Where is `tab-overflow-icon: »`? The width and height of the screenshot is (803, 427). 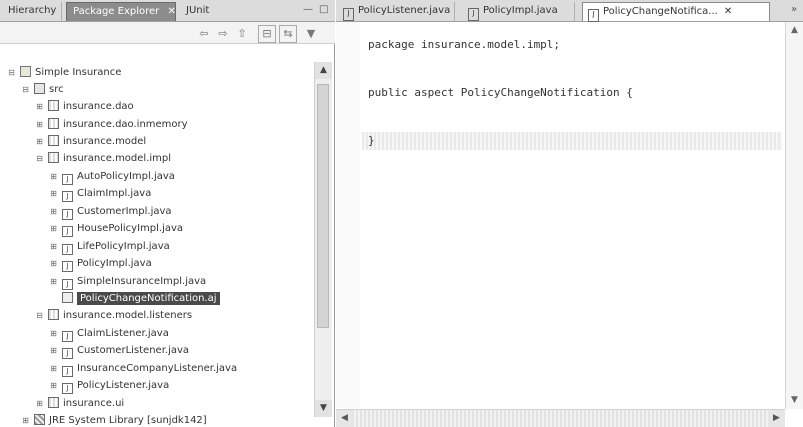
tab-overflow-icon: » is located at coordinates (794, 9).